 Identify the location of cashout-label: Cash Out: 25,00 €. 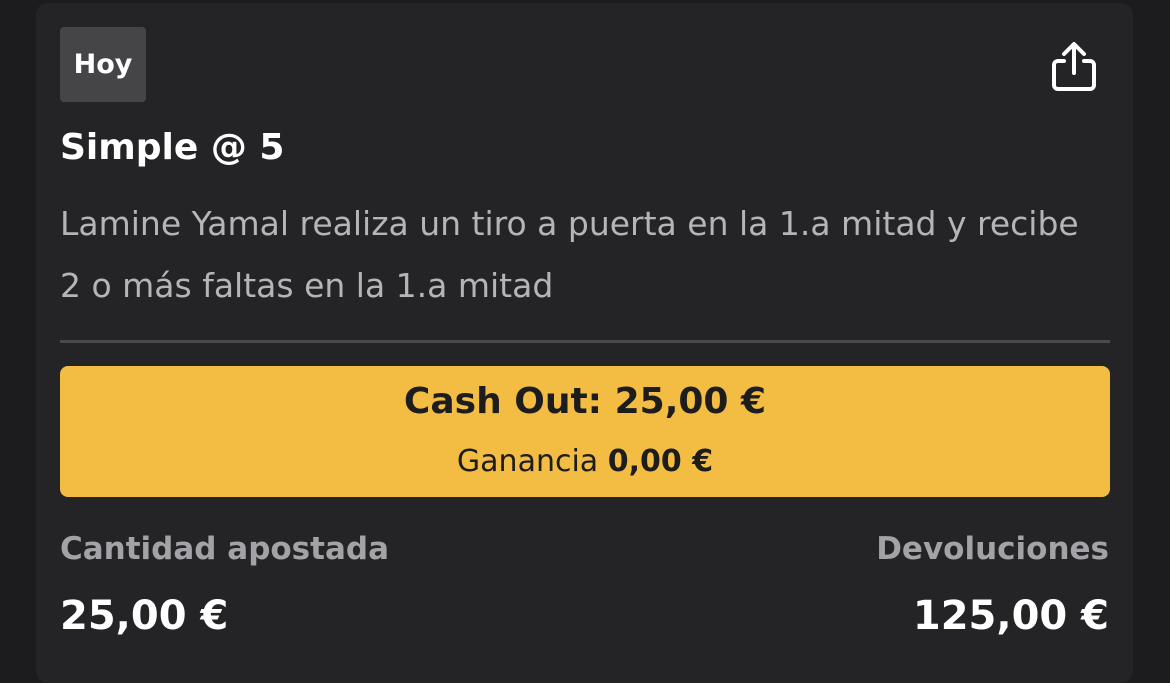
(585, 401).